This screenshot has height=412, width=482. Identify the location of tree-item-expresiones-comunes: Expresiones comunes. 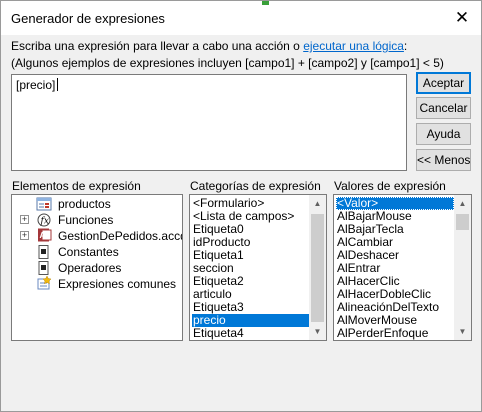
(97, 284).